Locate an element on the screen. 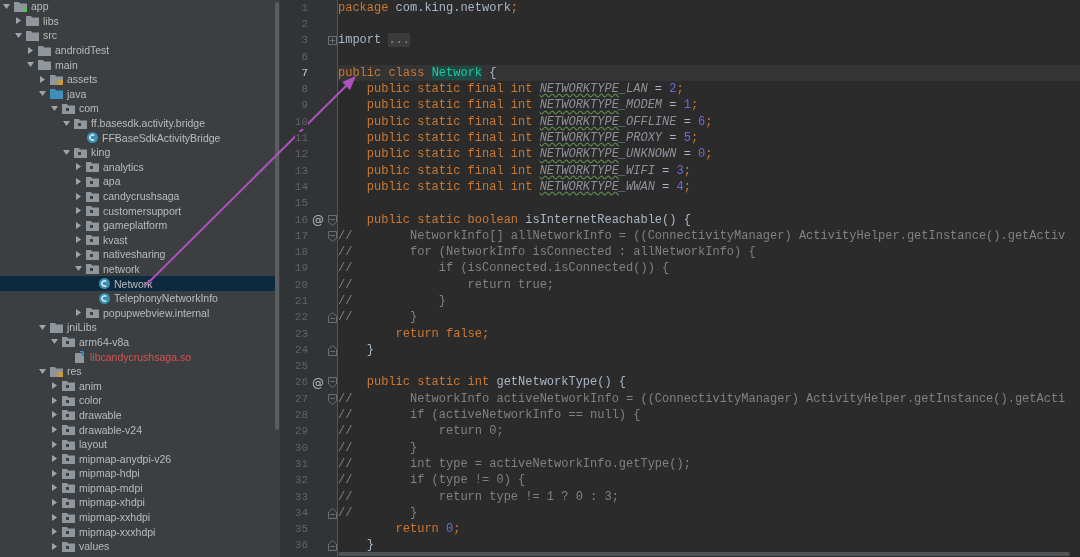  code-line: public static final int NETWORKTYPE_LAN = 2; is located at coordinates (524, 90).